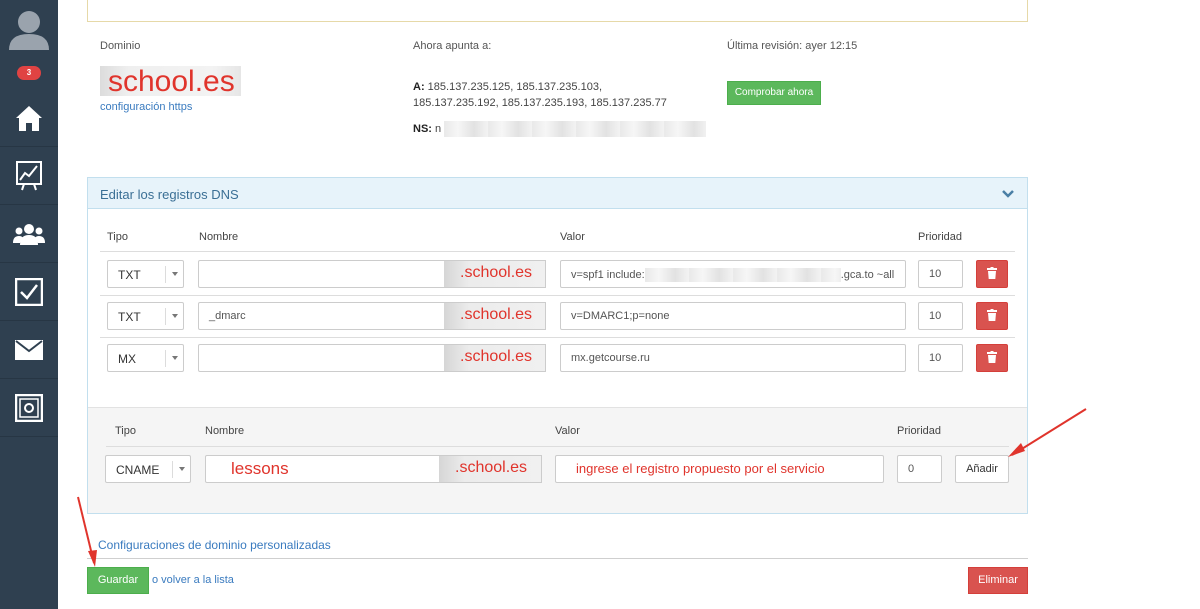 Image resolution: width=1200 pixels, height=609 pixels. Describe the element at coordinates (170, 82) in the screenshot. I see `domain-name: school.es` at that location.